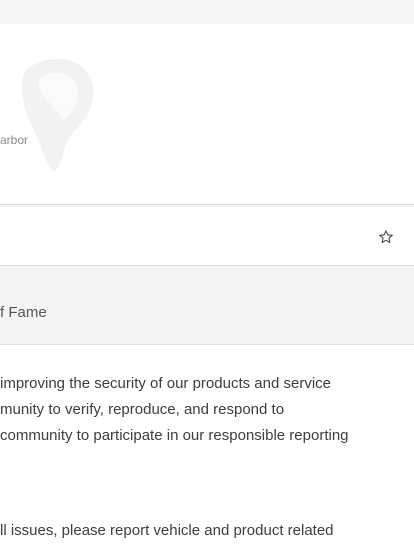 The height and width of the screenshot is (552, 414). What do you see at coordinates (57, 115) in the screenshot?
I see `watermark-logo-icon` at bounding box center [57, 115].